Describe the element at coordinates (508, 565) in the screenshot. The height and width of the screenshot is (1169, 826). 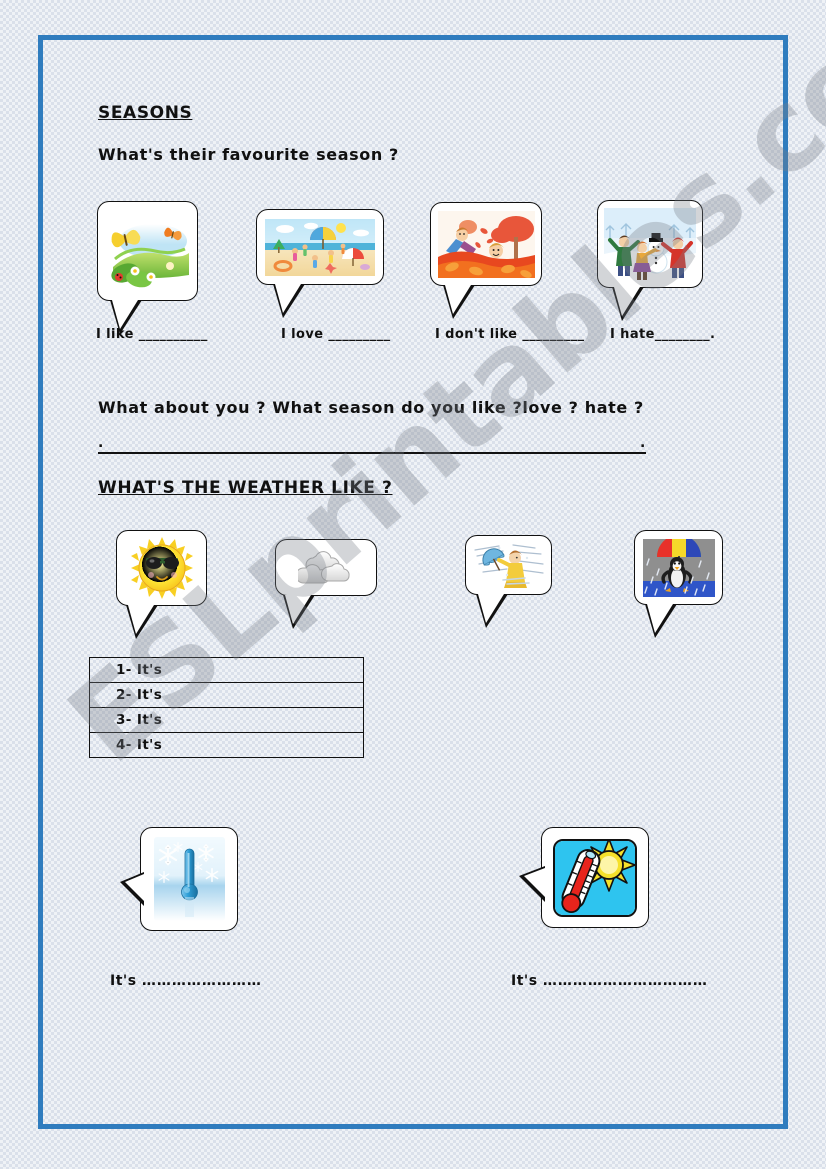
I see `windy-person-umbrella-image` at that location.